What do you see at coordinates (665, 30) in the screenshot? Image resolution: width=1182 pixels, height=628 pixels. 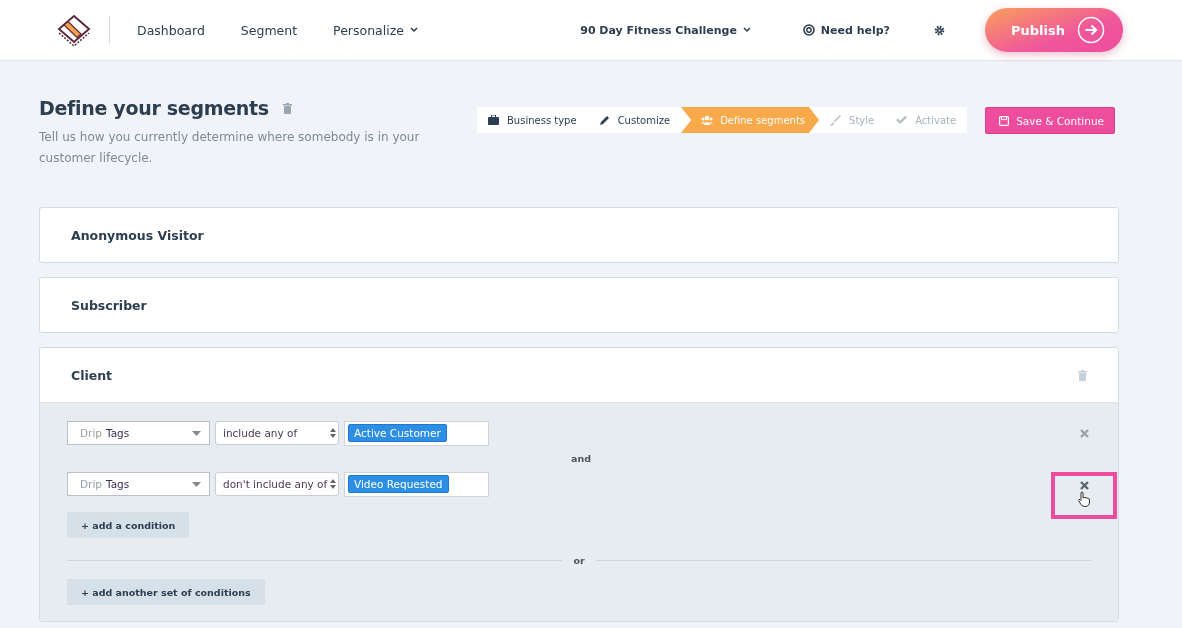 I see `project-dropdown: 90 Day Fitness Challenge` at bounding box center [665, 30].